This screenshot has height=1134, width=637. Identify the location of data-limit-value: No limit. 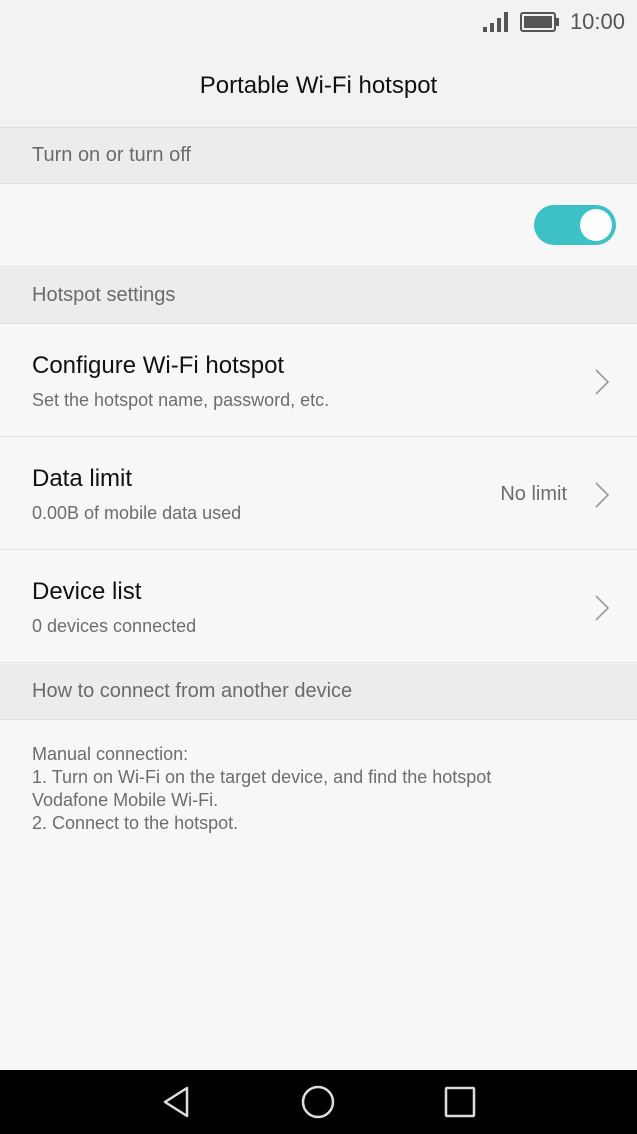
(533, 494).